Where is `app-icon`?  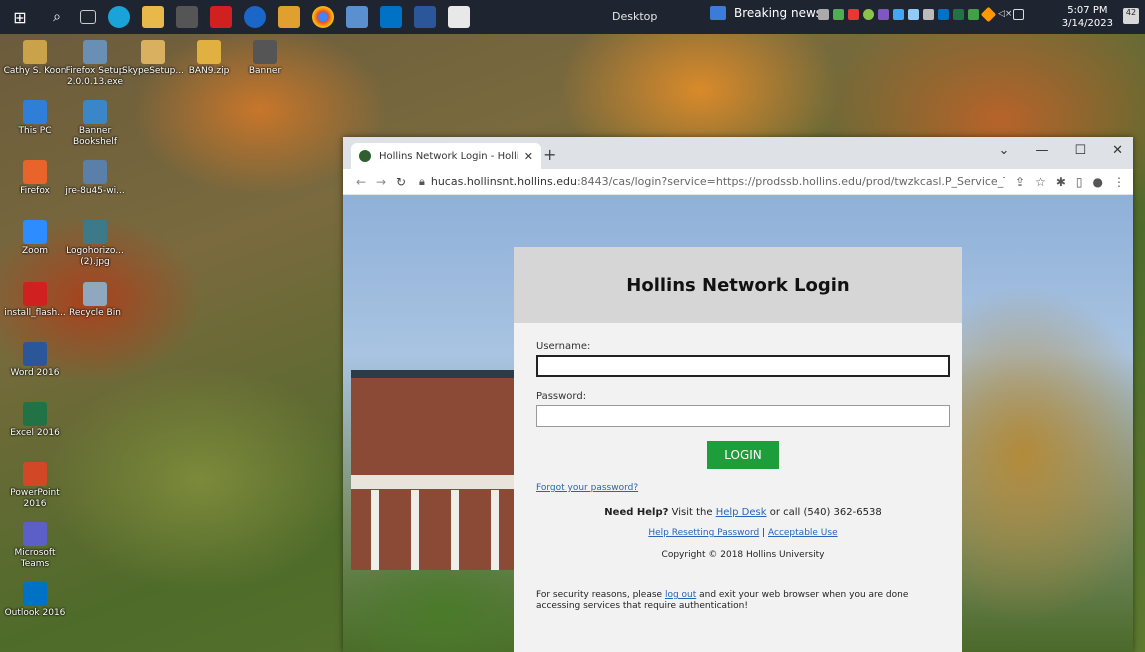 app-icon is located at coordinates (255, 17).